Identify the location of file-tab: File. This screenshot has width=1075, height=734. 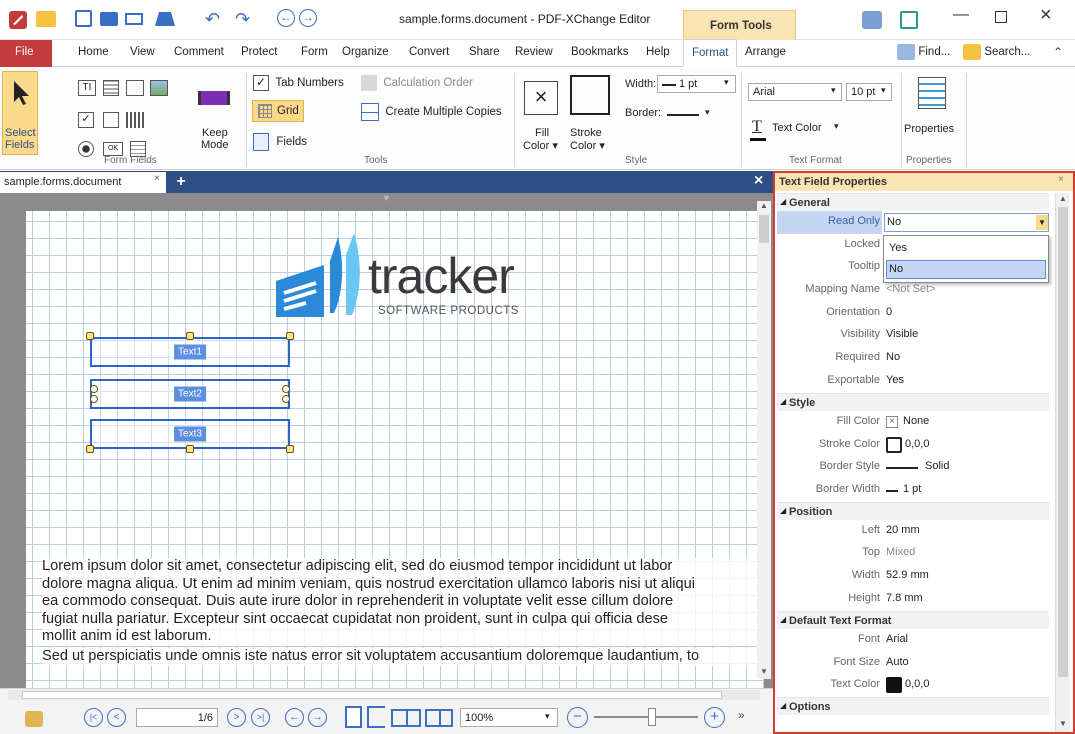
(26, 53).